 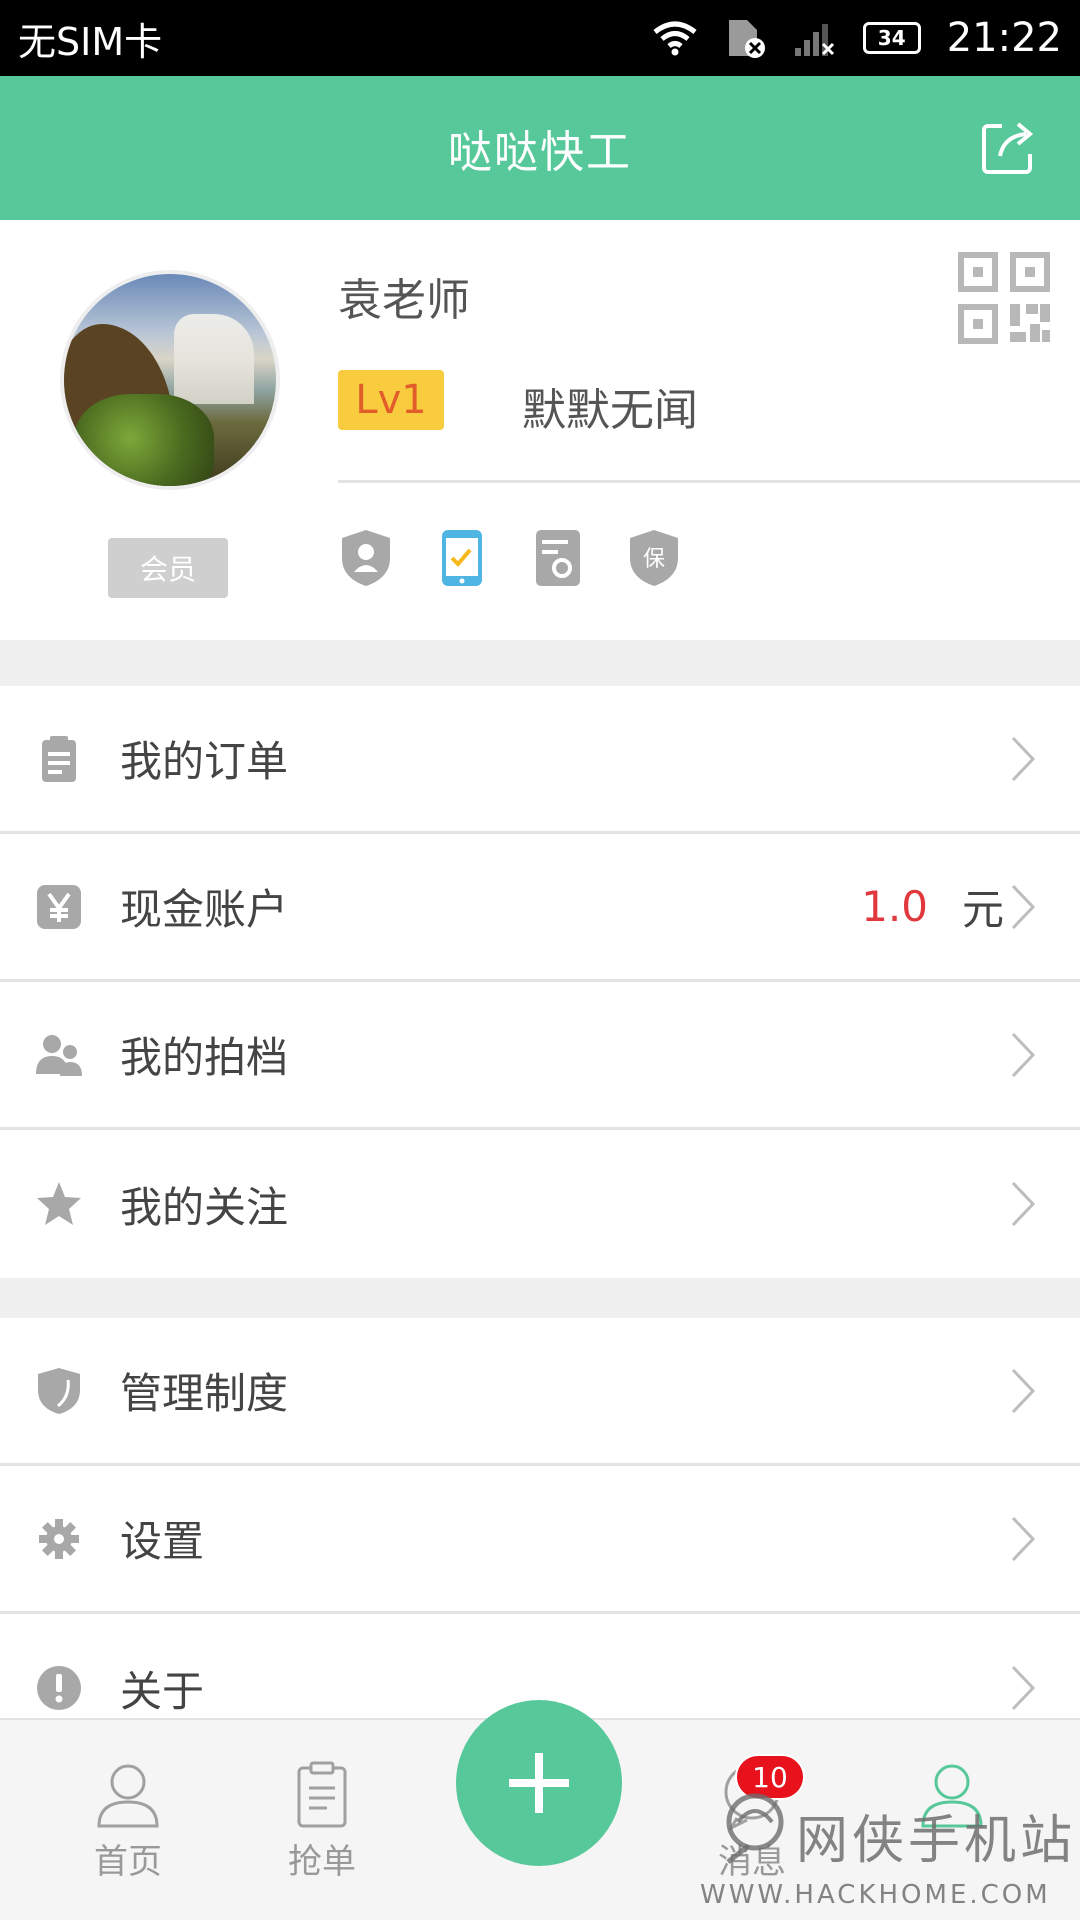 I want to click on add-button, so click(x=539, y=1783).